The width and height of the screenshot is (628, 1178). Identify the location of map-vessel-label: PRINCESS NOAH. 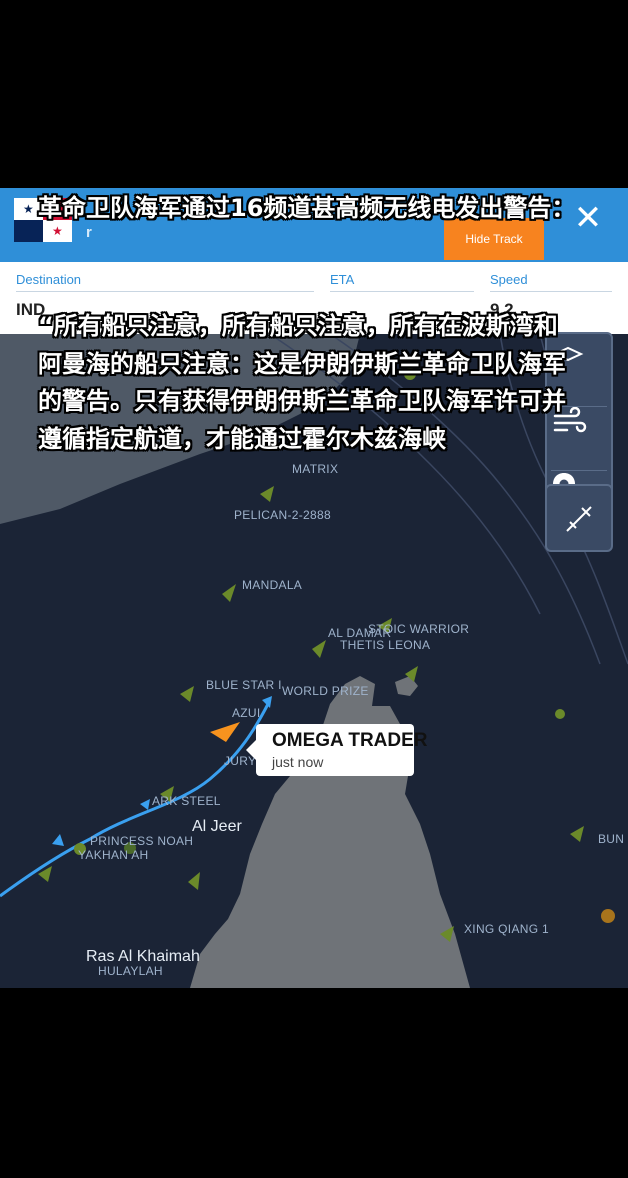
(141, 841).